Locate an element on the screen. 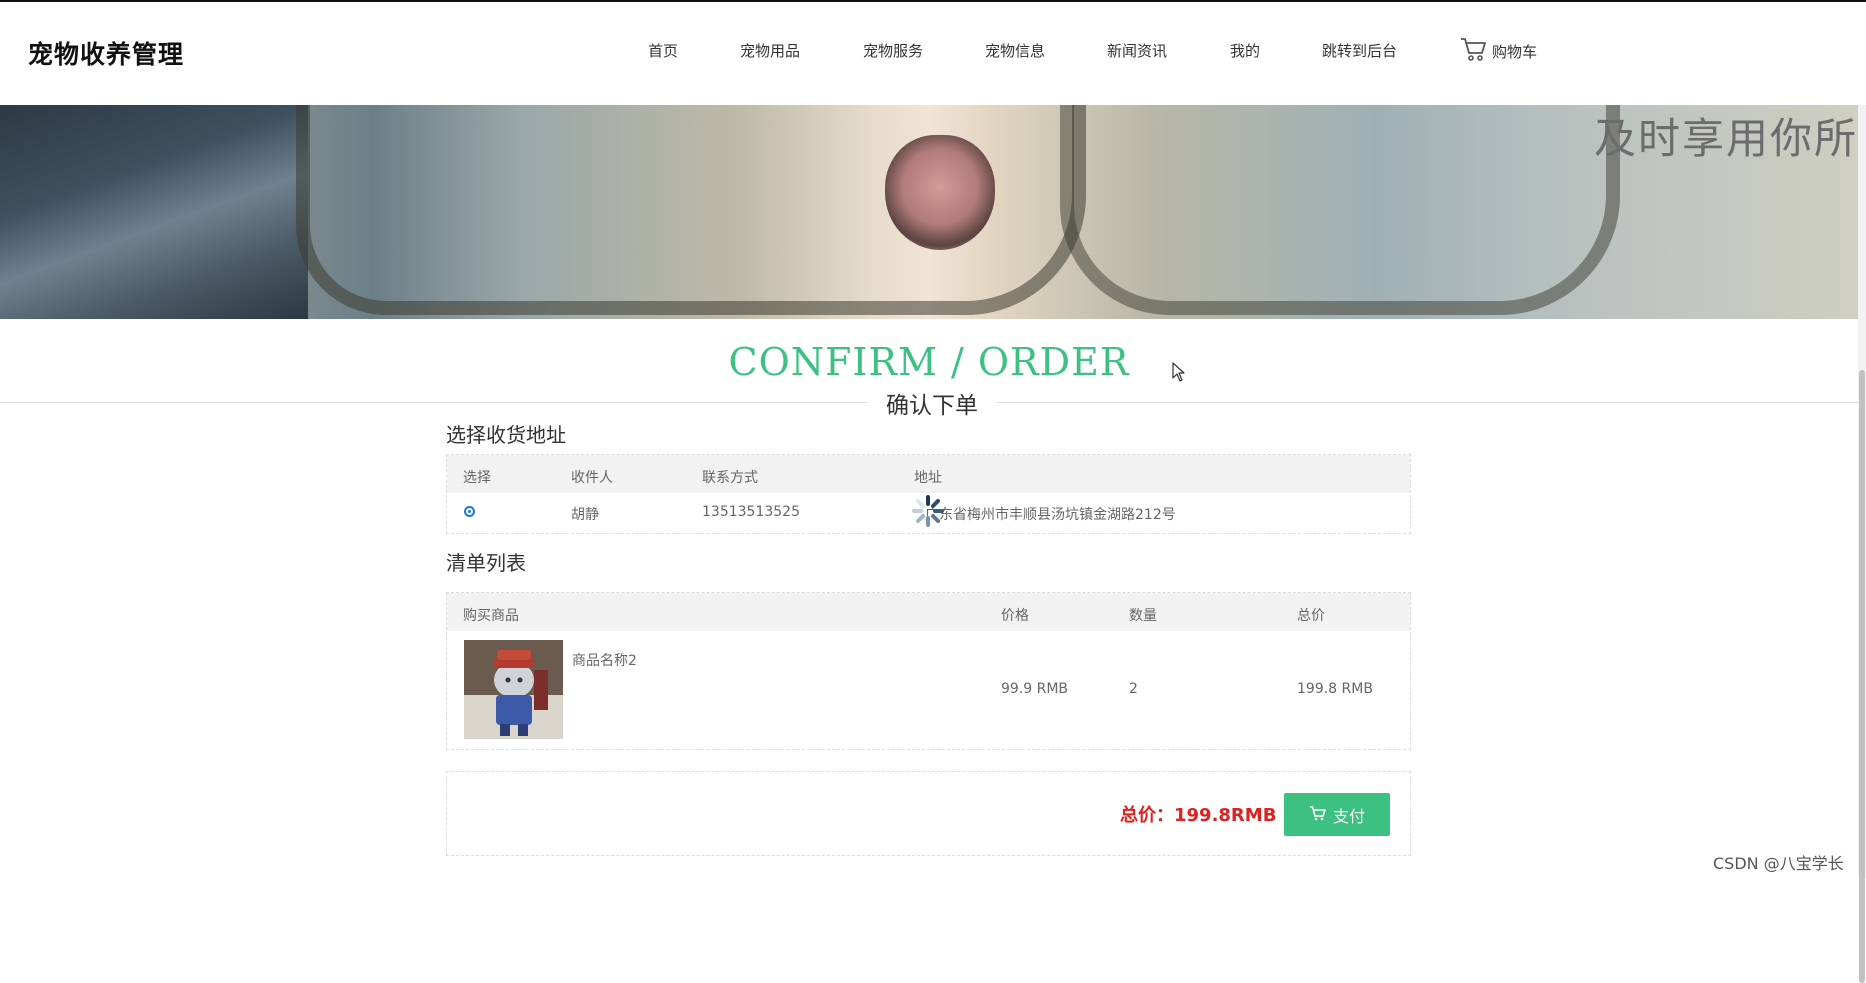 This screenshot has height=983, width=1866. address-radio is located at coordinates (469, 511).